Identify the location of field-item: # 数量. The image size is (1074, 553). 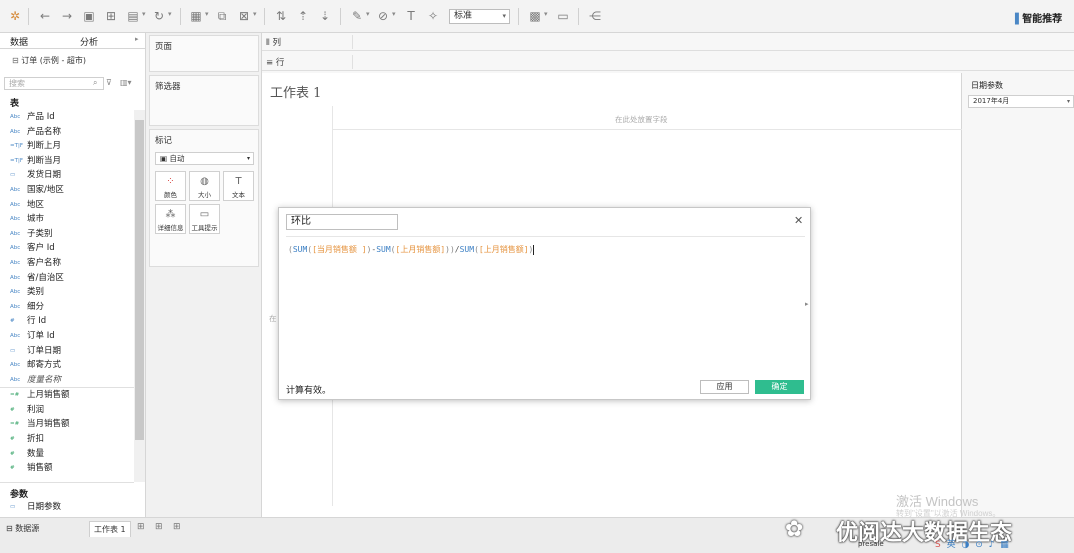
(67, 454).